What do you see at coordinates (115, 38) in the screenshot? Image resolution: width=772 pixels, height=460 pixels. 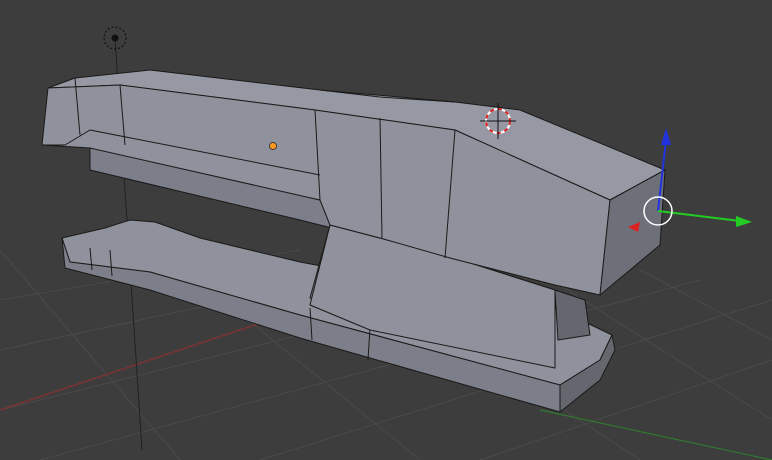 I see `lamp-icon` at bounding box center [115, 38].